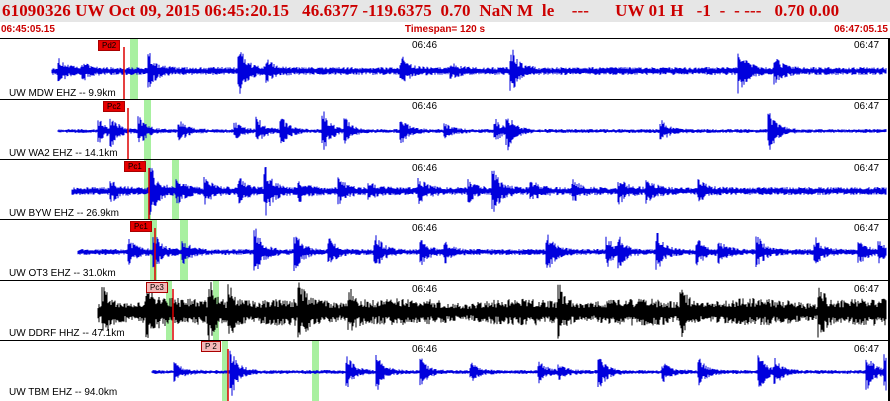  What do you see at coordinates (492, 311) in the screenshot?
I see `seismogram-ddrf` at bounding box center [492, 311].